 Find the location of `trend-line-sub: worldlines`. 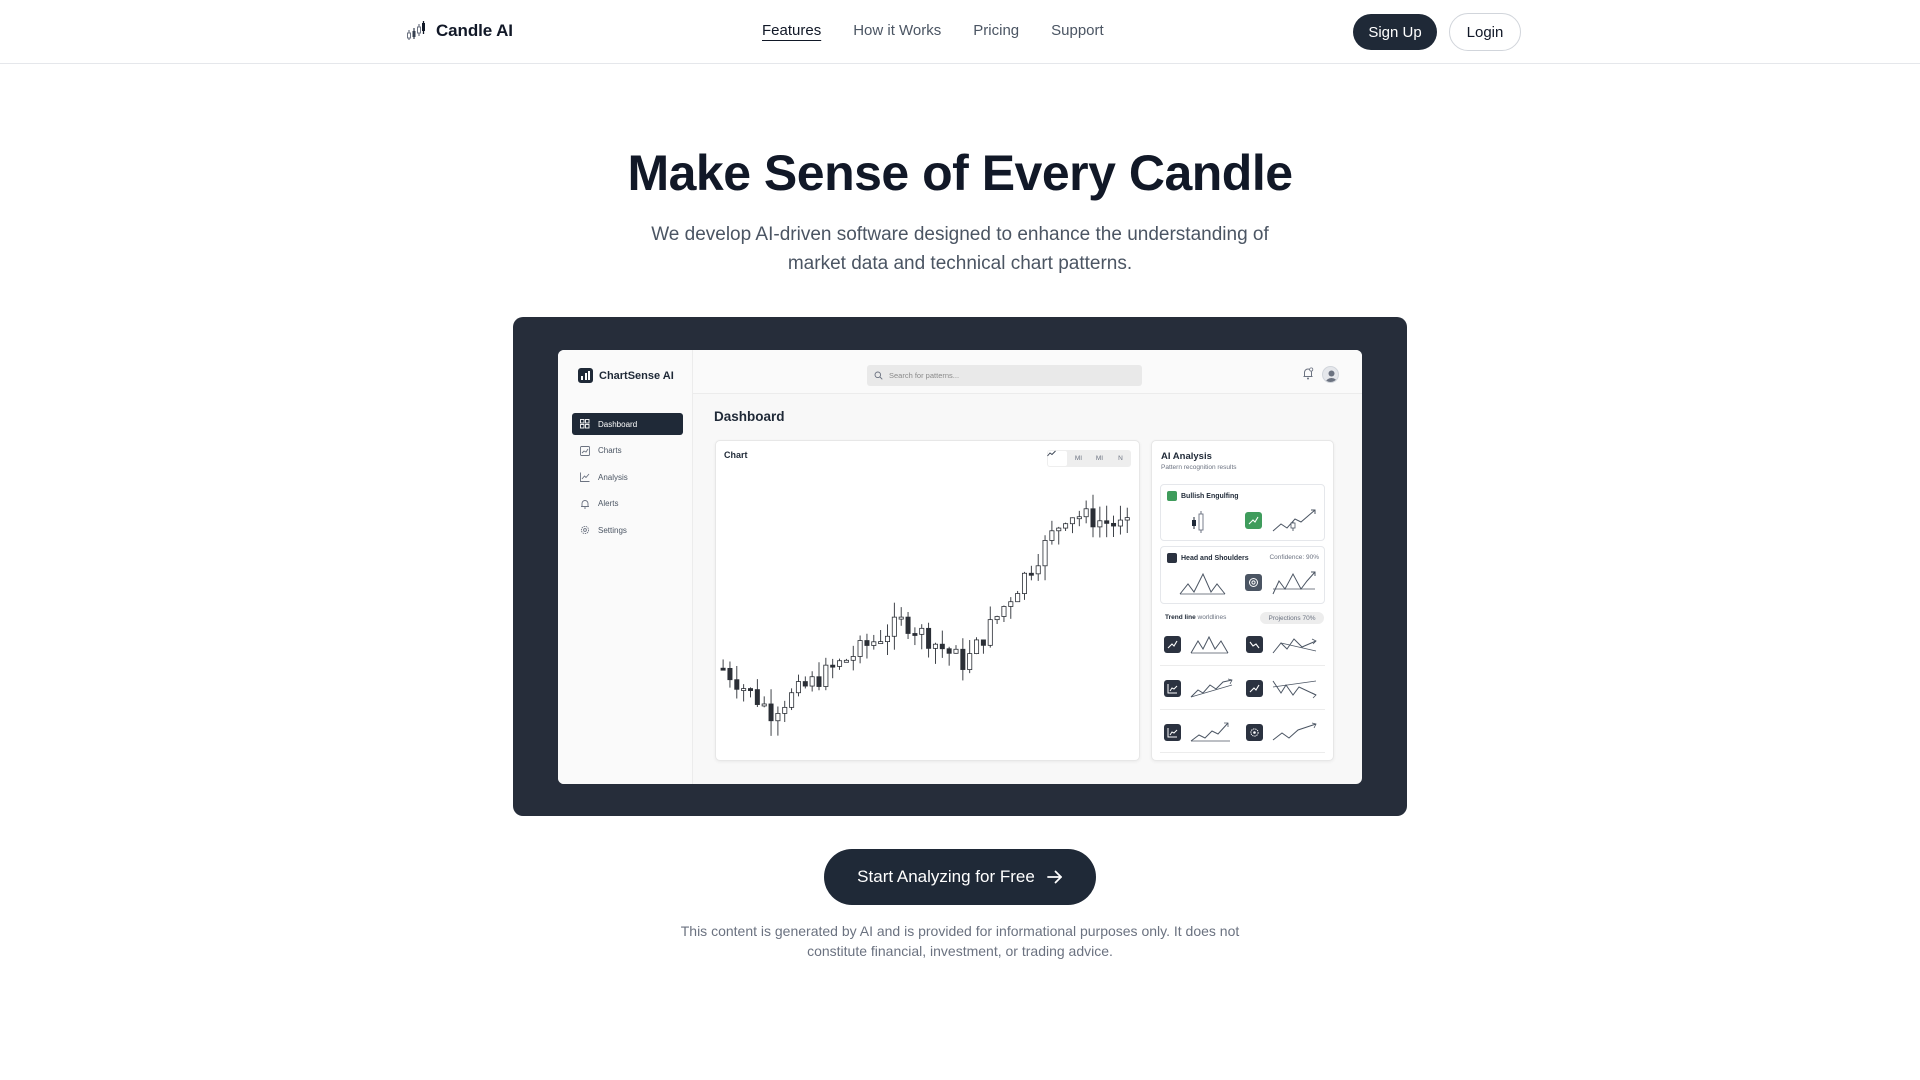

trend-line-sub: worldlines is located at coordinates (1212, 617).